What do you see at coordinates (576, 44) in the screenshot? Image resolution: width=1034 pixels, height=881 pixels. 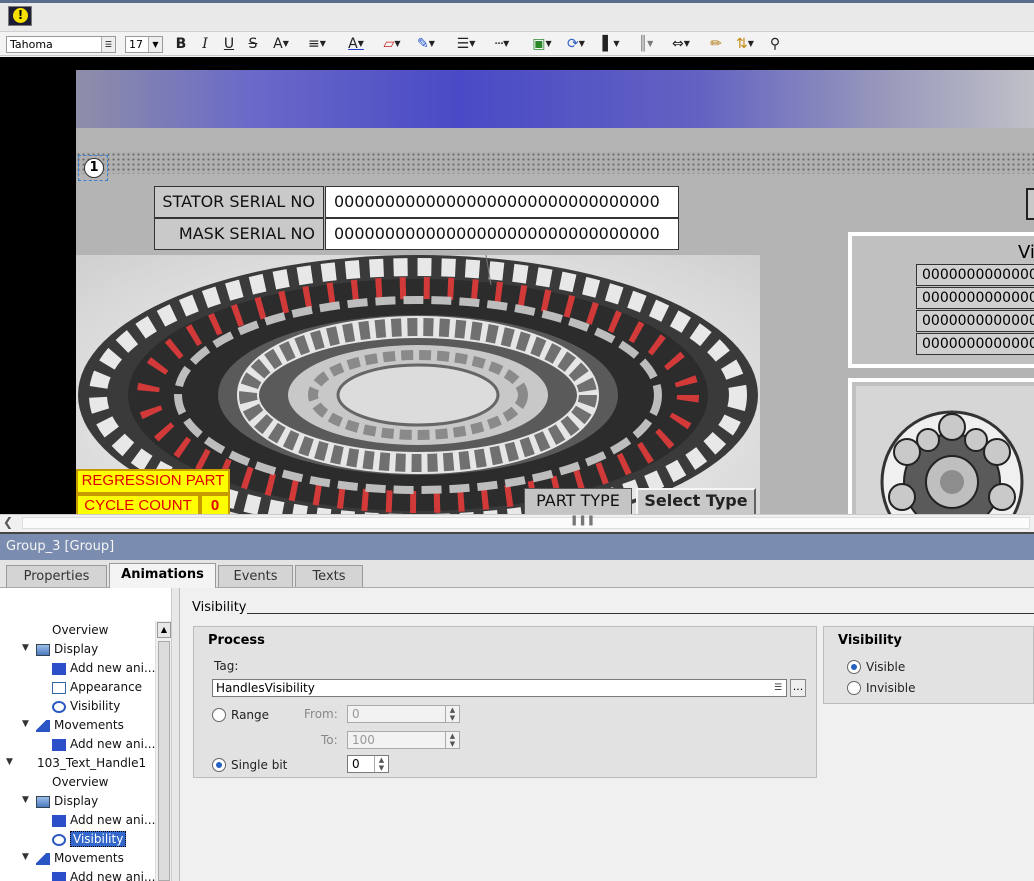 I see `rotate-icon: ⟳▼` at bounding box center [576, 44].